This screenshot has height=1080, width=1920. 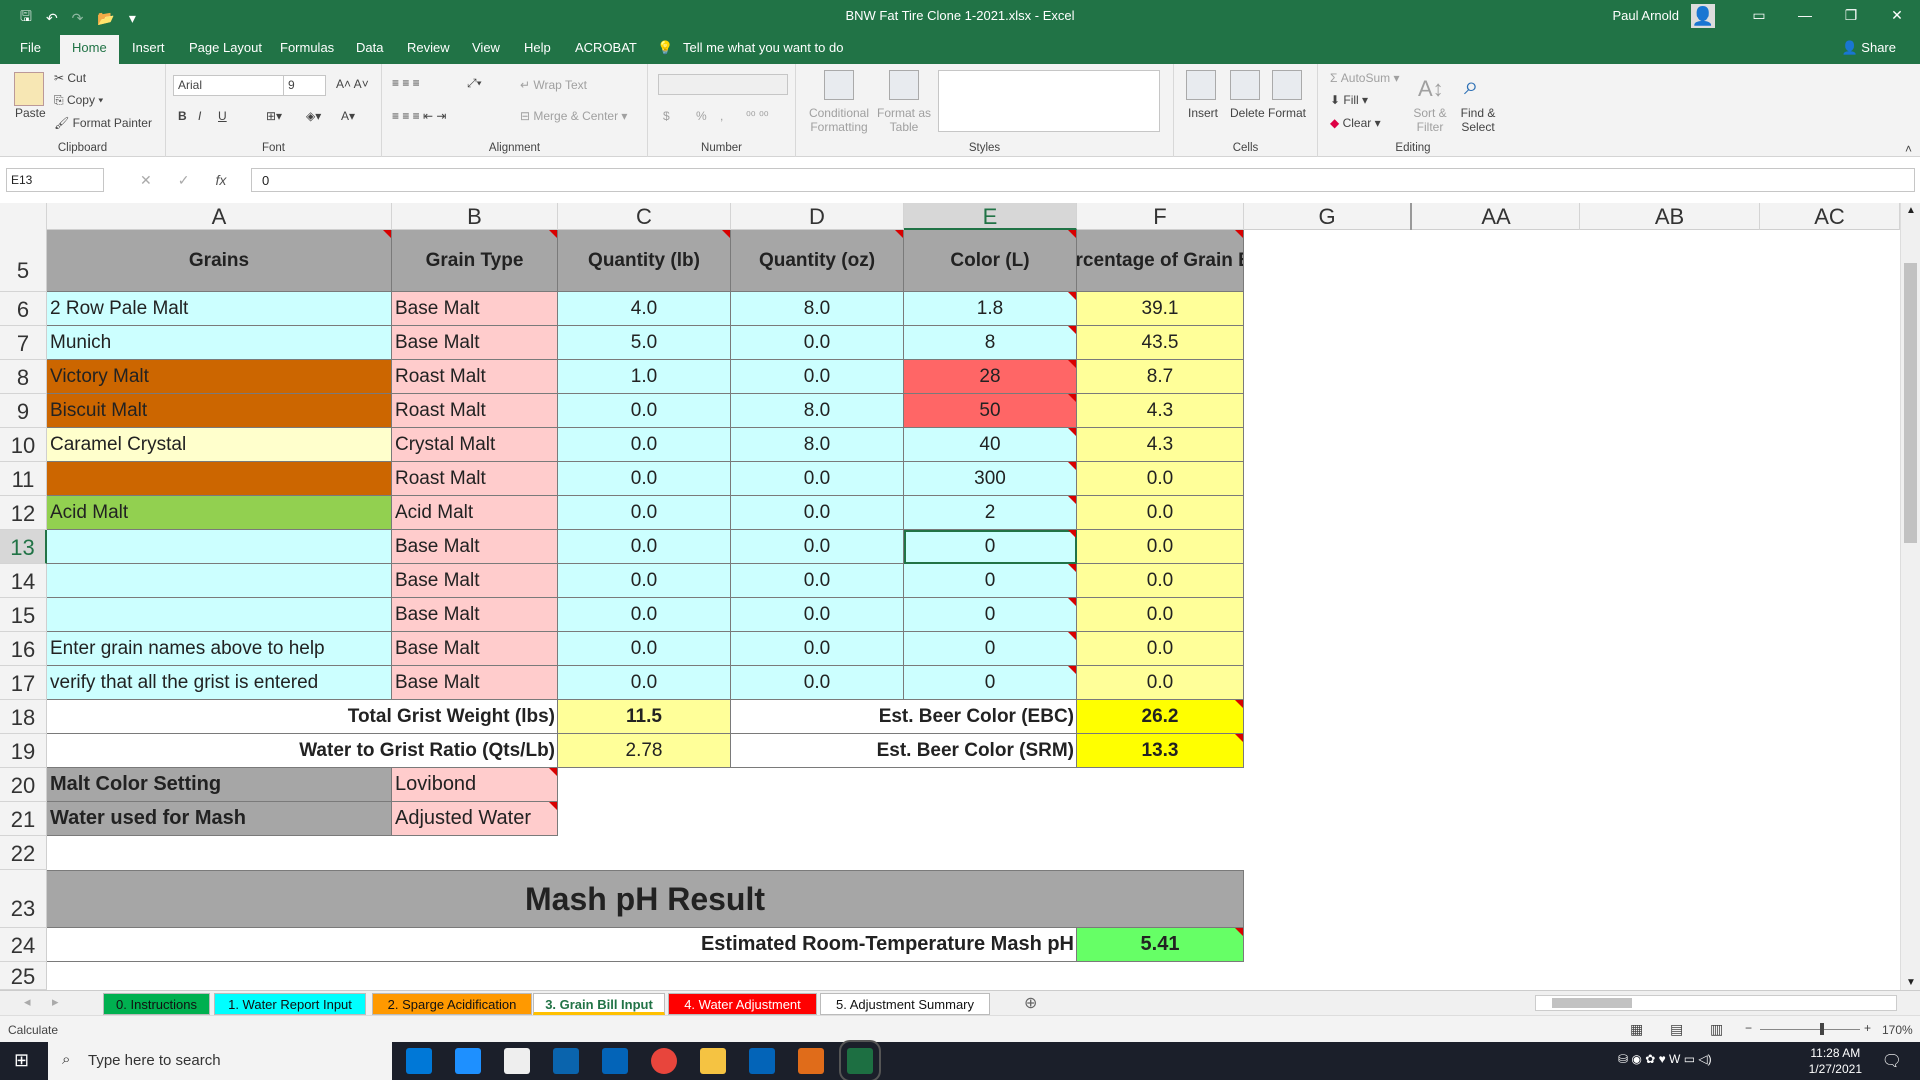 What do you see at coordinates (78, 100) in the screenshot?
I see `copy-button: ⎘ Copy ▾` at bounding box center [78, 100].